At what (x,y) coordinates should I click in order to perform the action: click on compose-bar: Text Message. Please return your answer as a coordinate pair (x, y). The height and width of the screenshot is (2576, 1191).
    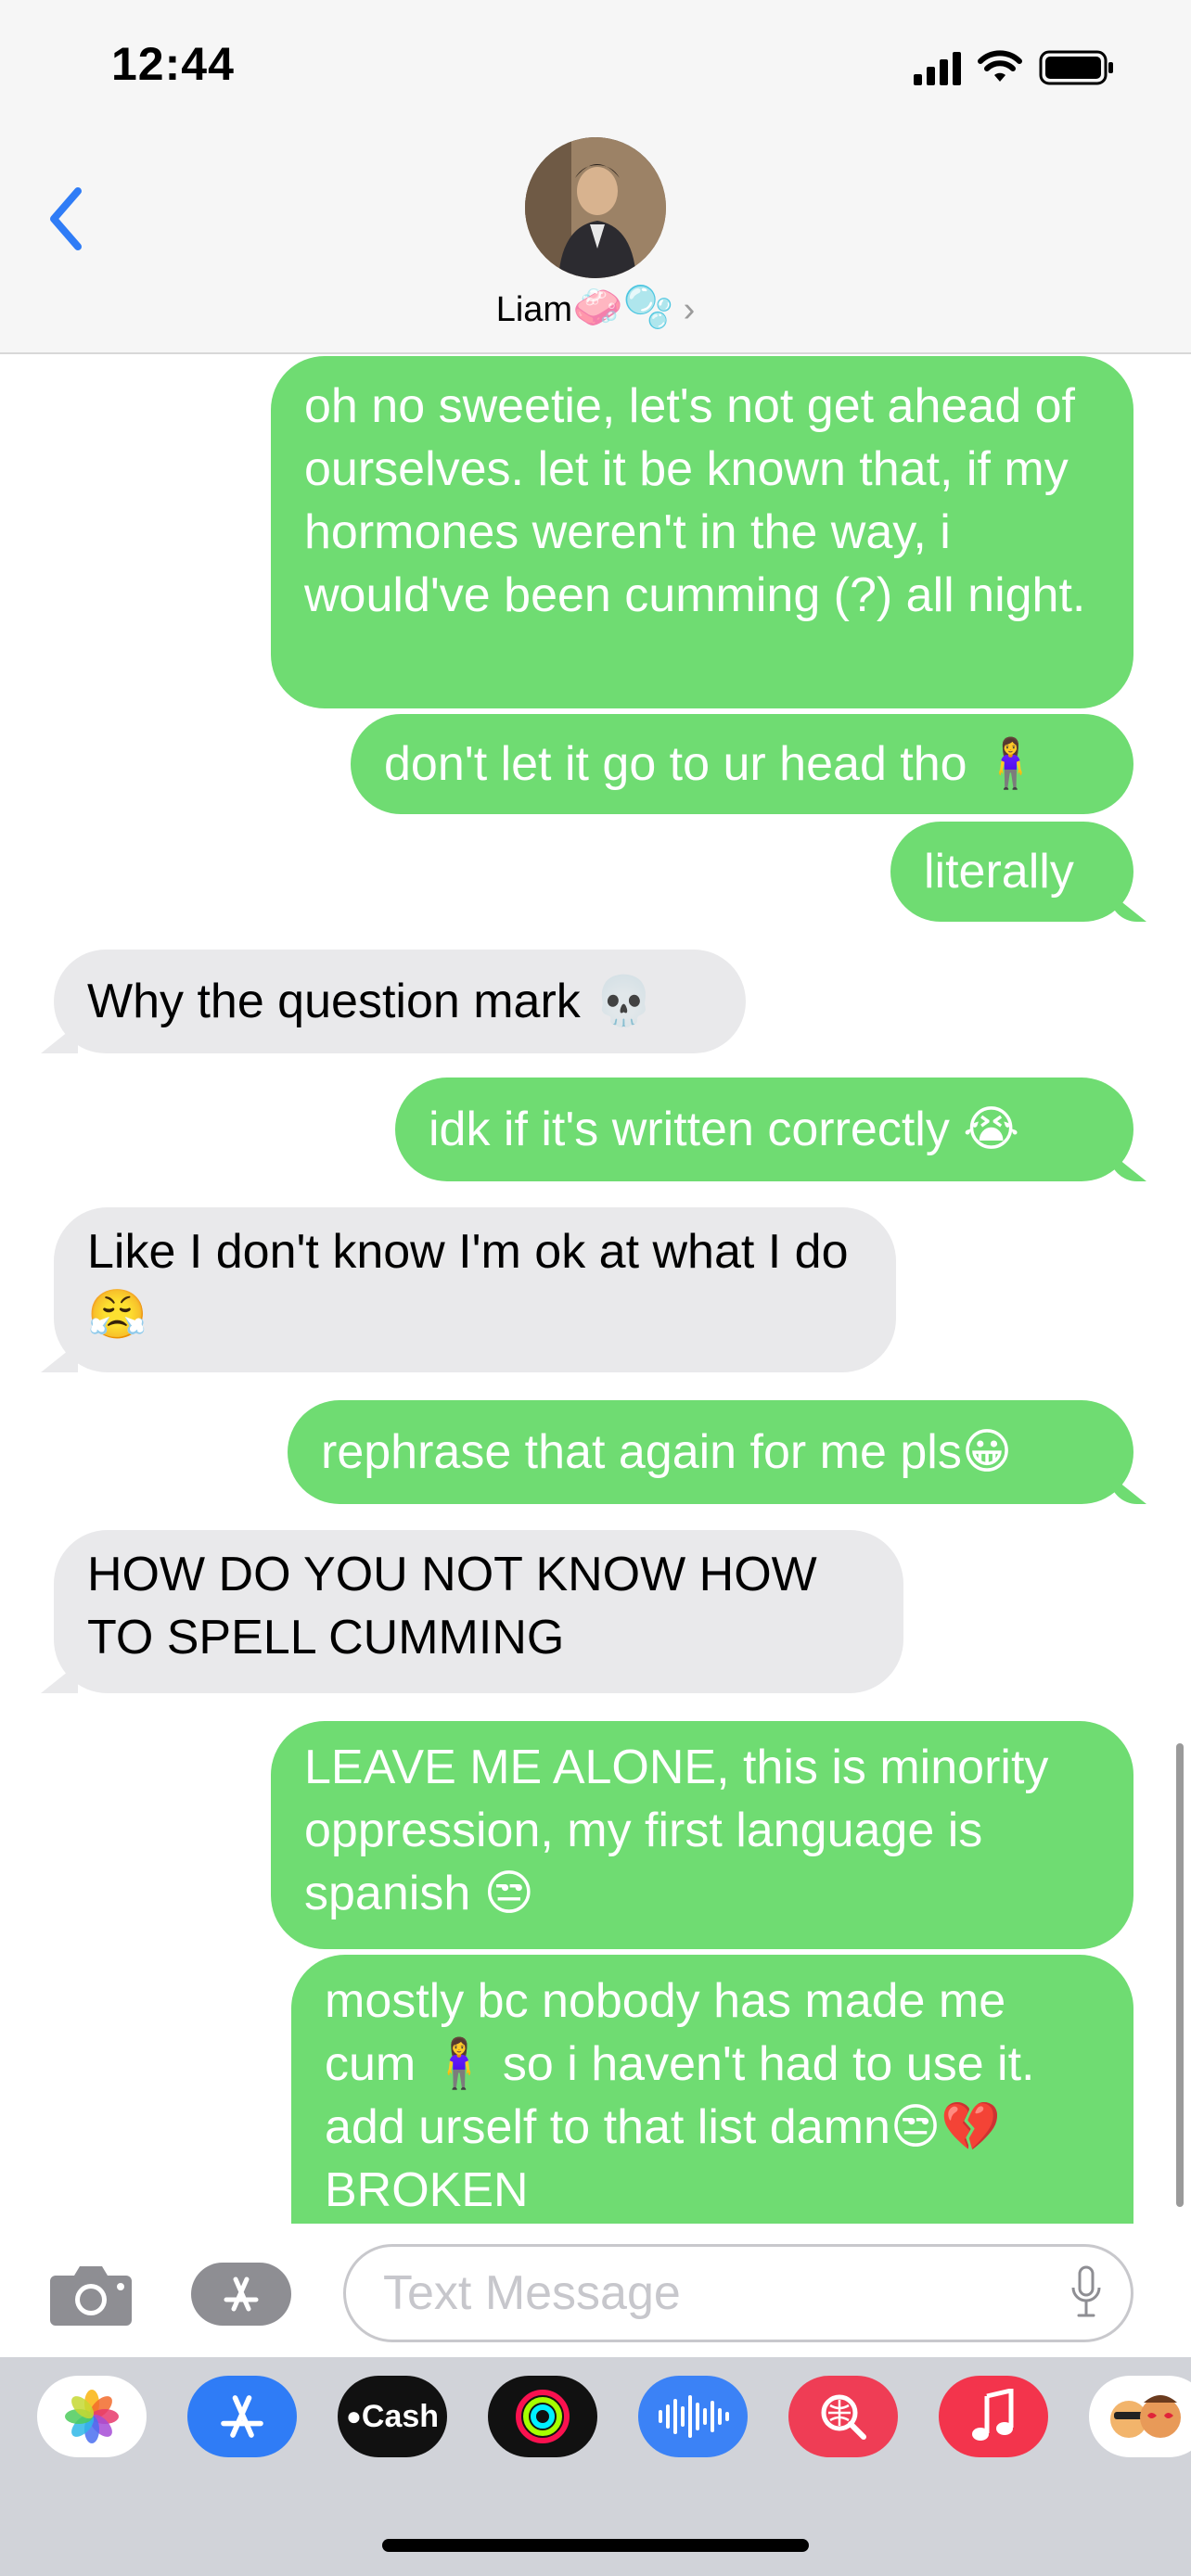
    Looking at the image, I should click on (595, 2293).